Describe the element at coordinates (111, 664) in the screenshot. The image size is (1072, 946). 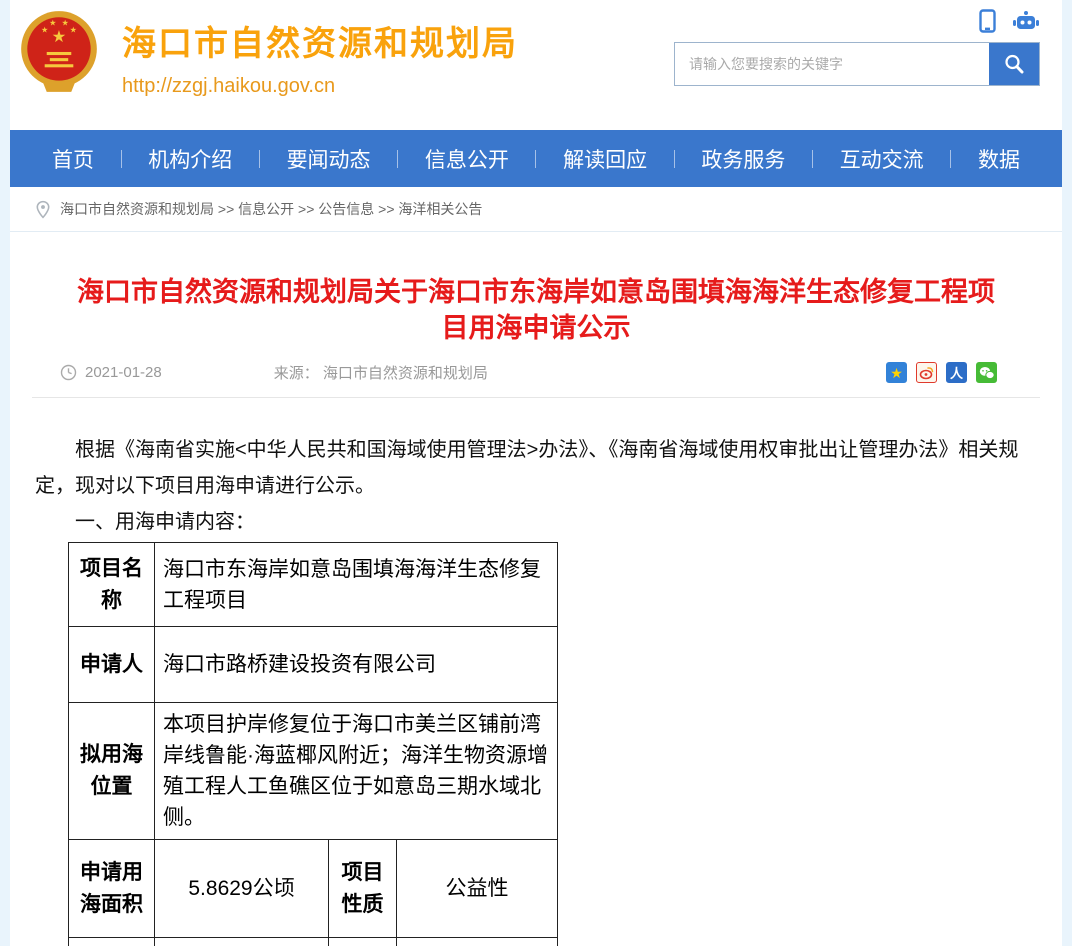
I see `row-label: 申请人` at that location.